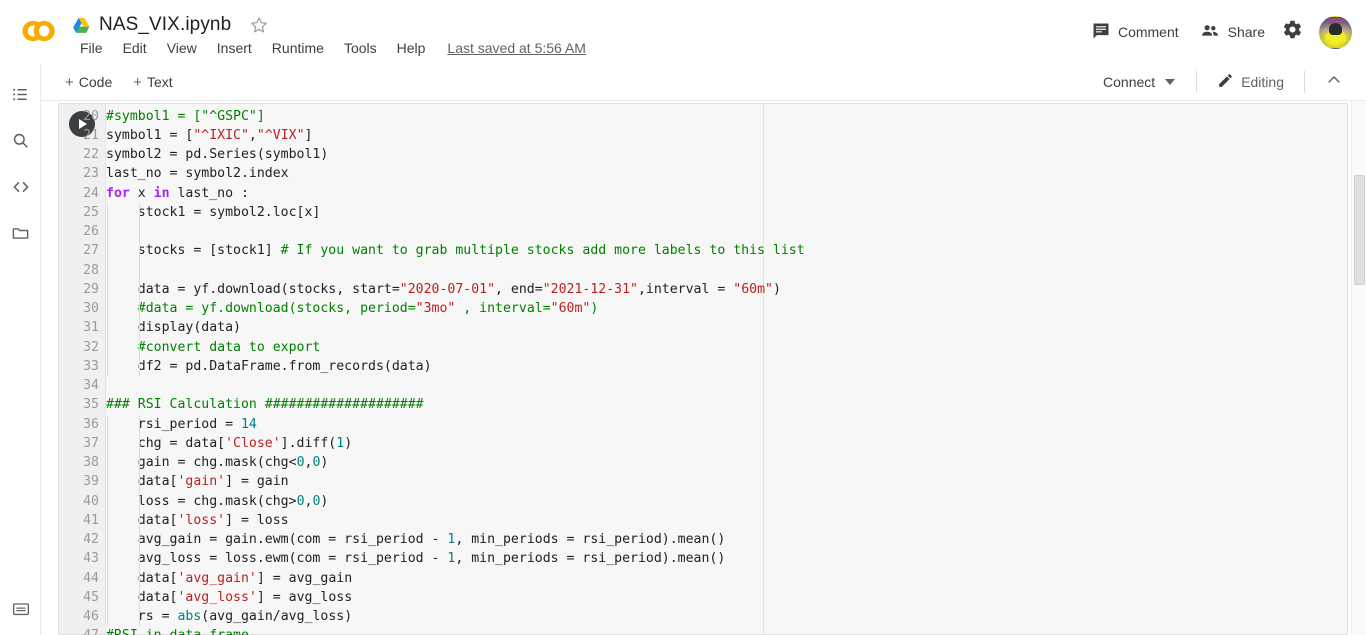 The width and height of the screenshot is (1366, 635). Describe the element at coordinates (91, 174) in the screenshot. I see `line-number: 23` at that location.